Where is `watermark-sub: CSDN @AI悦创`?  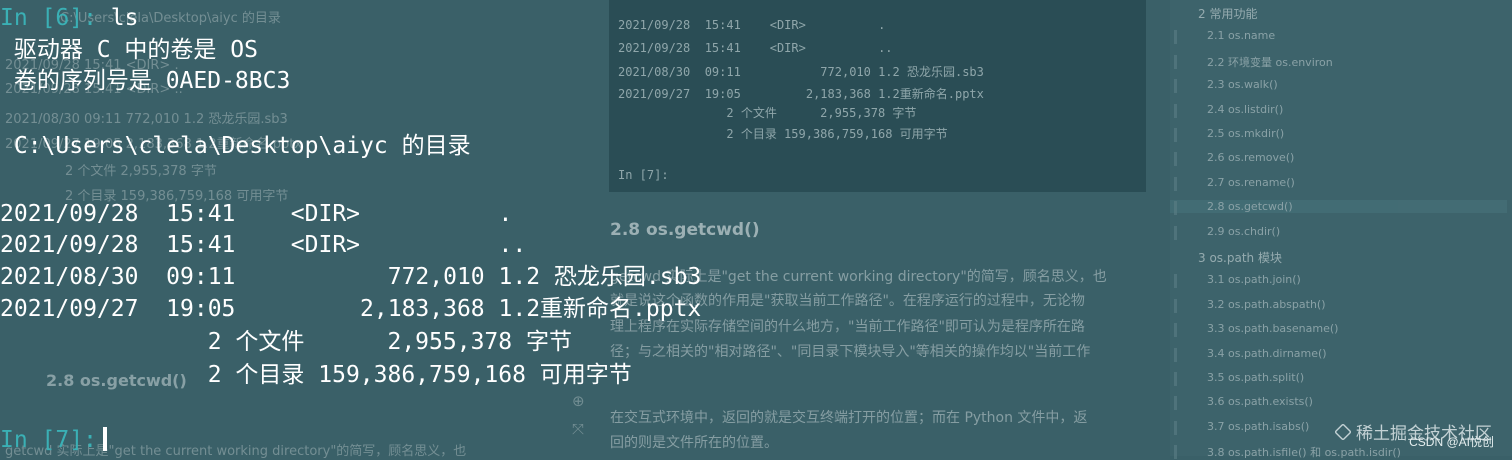
watermark-sub: CSDN @AI悦创 is located at coordinates (1451, 442).